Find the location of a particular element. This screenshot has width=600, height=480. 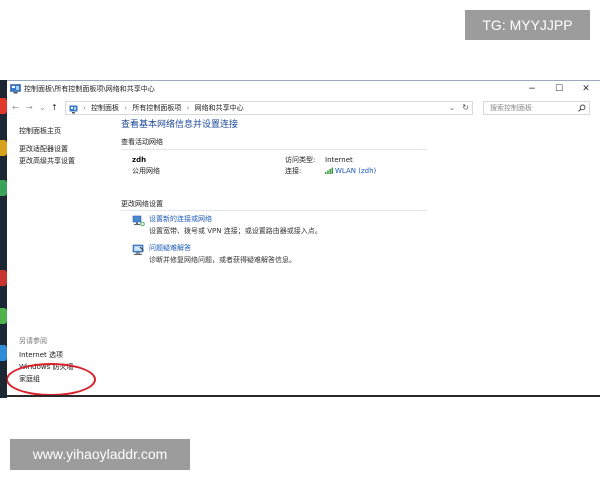

setup-new-connection-desc: 设置宽带、拨号或 VPN 连接；或设置路由器或接入点。 is located at coordinates (235, 231).